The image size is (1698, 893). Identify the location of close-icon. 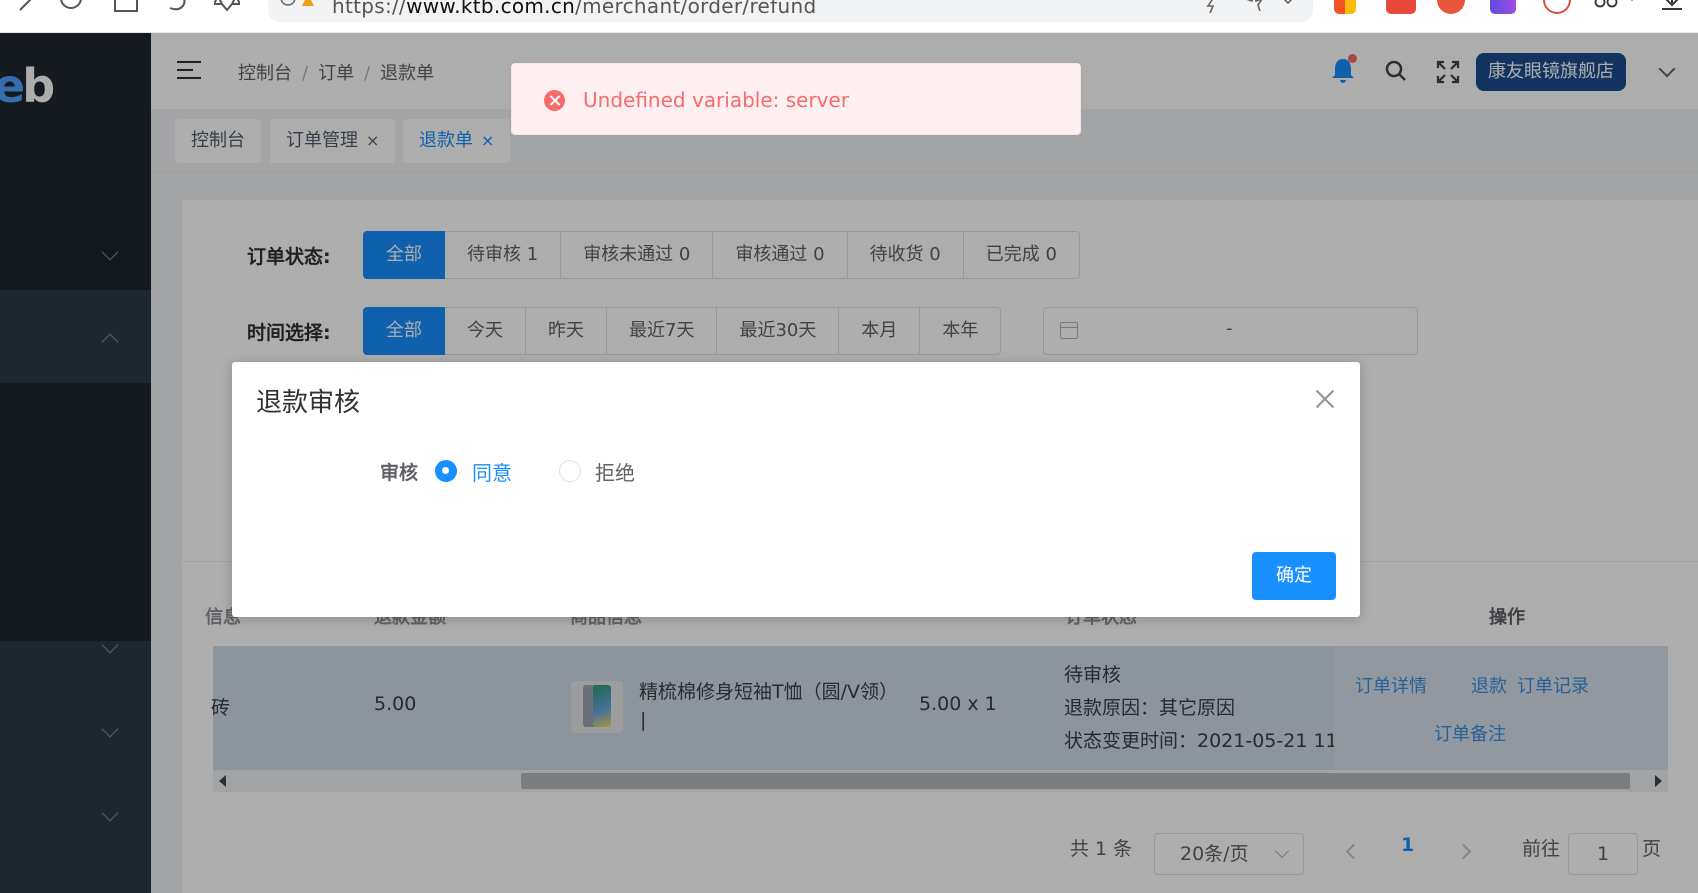
(1325, 399).